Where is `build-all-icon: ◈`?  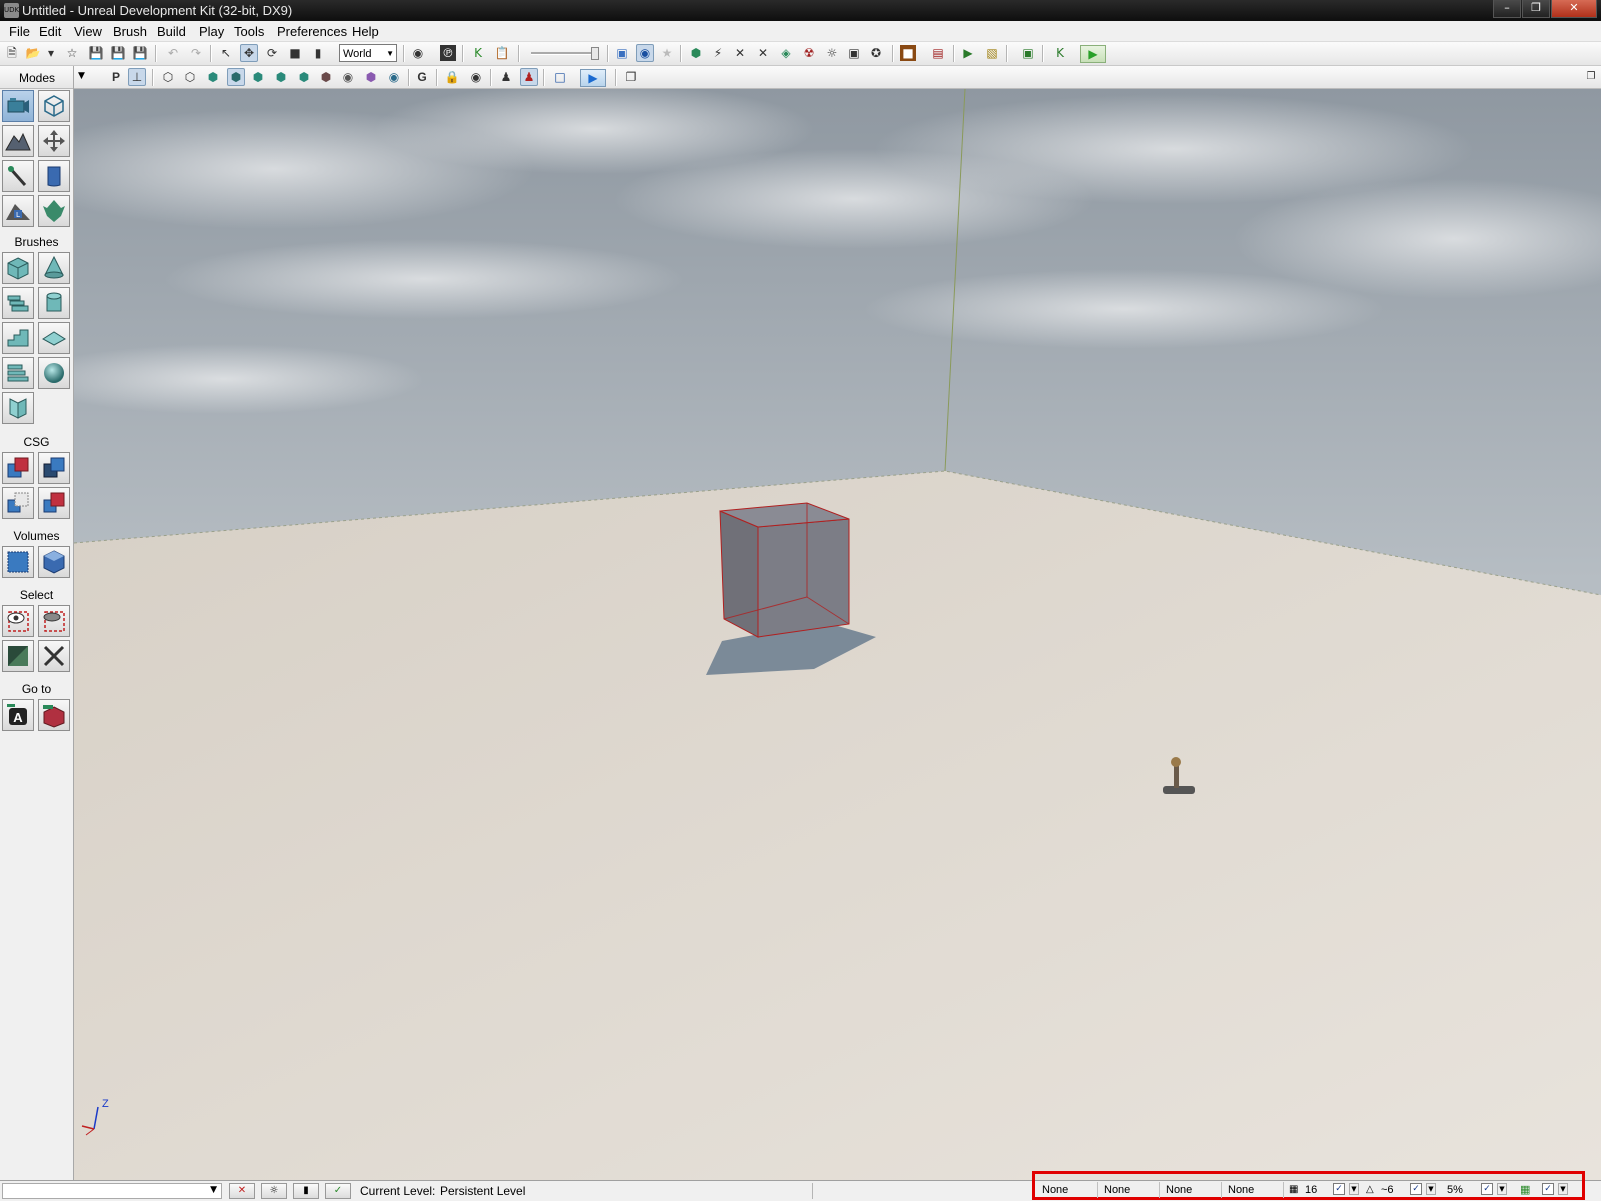
build-all-icon: ◈ is located at coordinates (786, 53).